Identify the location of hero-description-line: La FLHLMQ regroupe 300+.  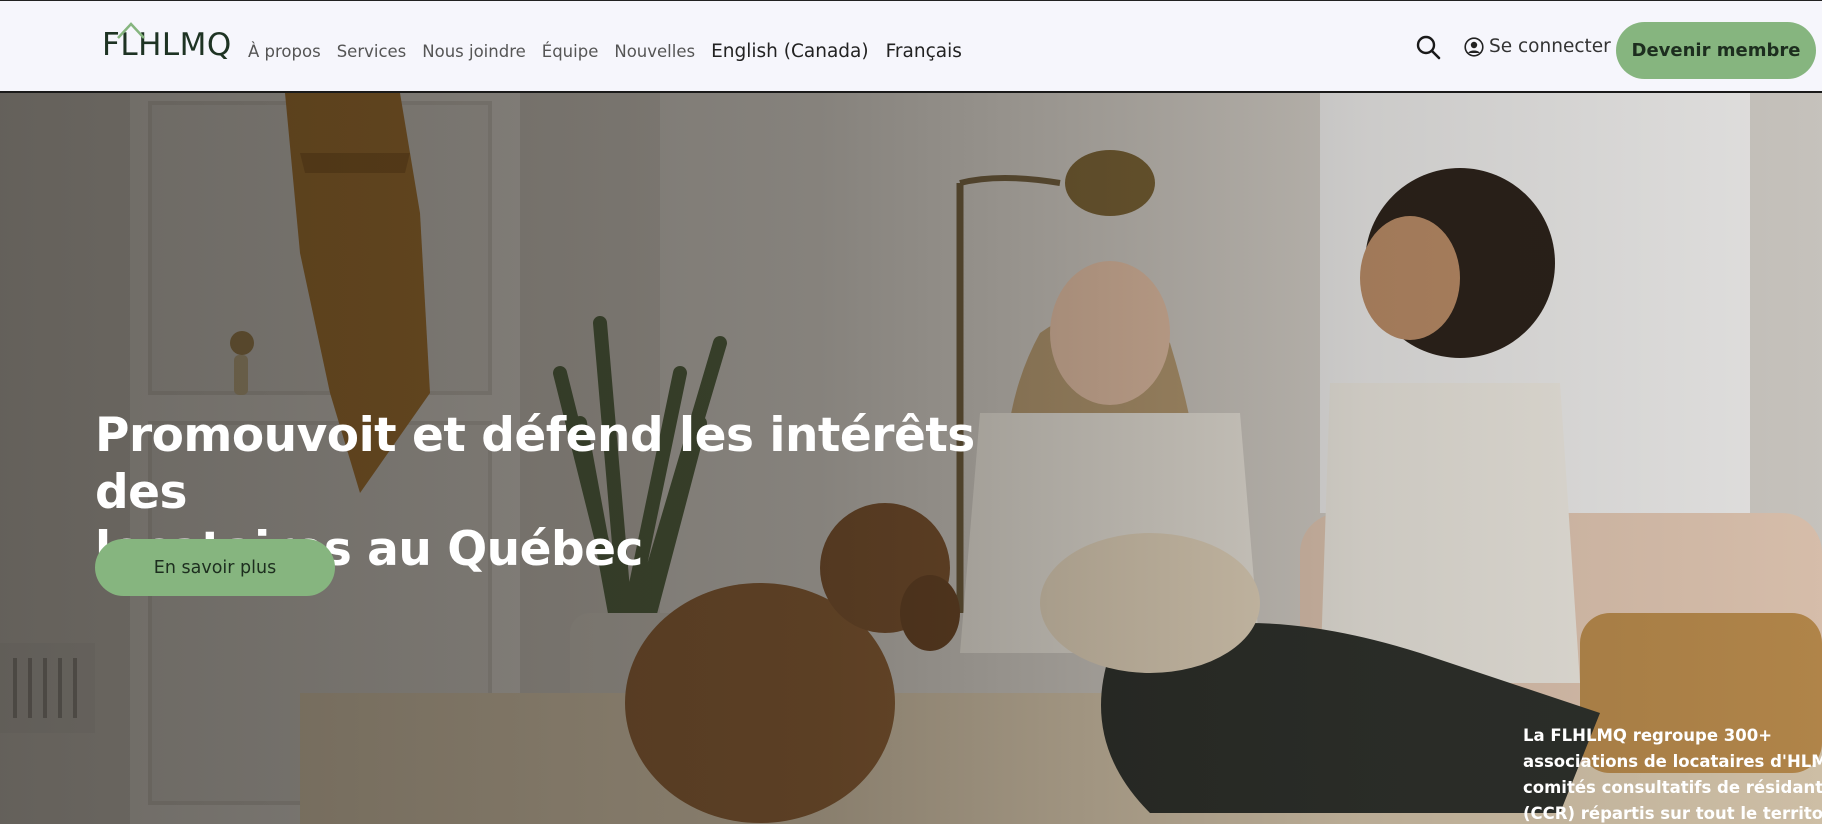
(1648, 735).